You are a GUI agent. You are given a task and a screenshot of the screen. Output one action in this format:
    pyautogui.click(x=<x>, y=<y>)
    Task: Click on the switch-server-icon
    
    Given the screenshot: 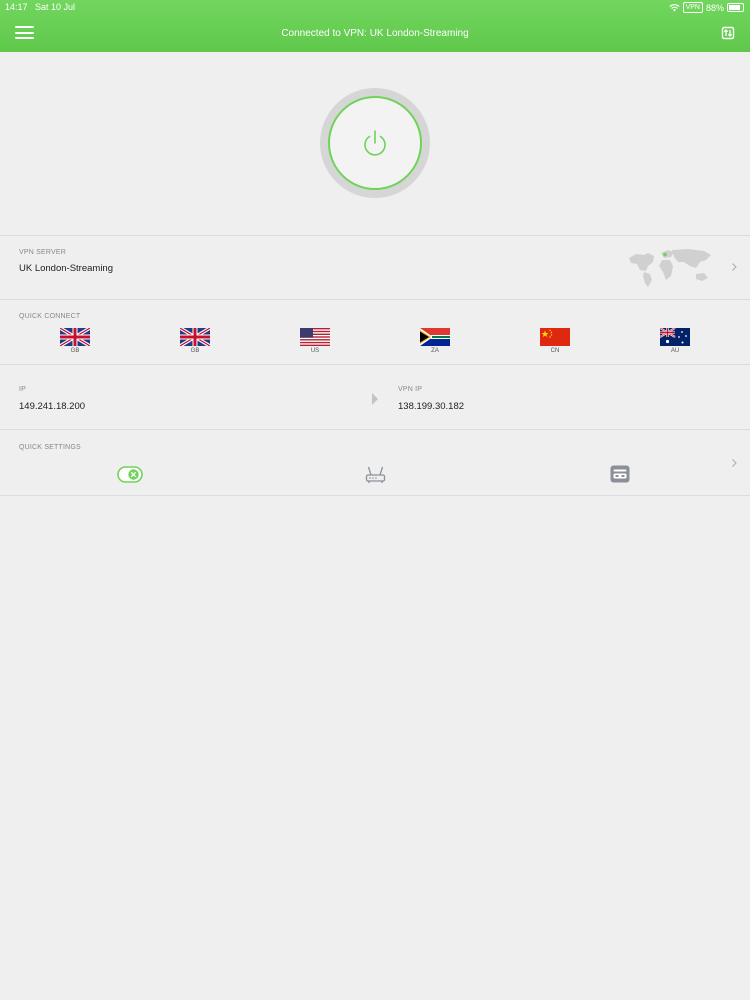 What is the action you would take?
    pyautogui.click(x=728, y=33)
    